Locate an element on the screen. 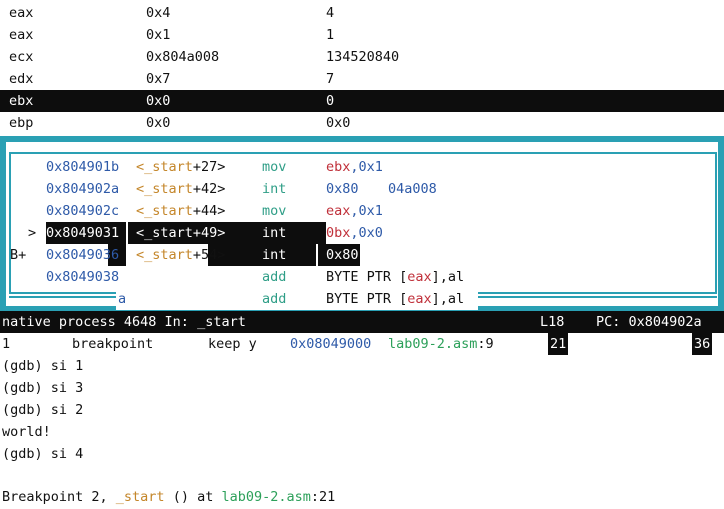 Image resolution: width=724 pixels, height=509 pixels. register-dec: 7 is located at coordinates (330, 79).